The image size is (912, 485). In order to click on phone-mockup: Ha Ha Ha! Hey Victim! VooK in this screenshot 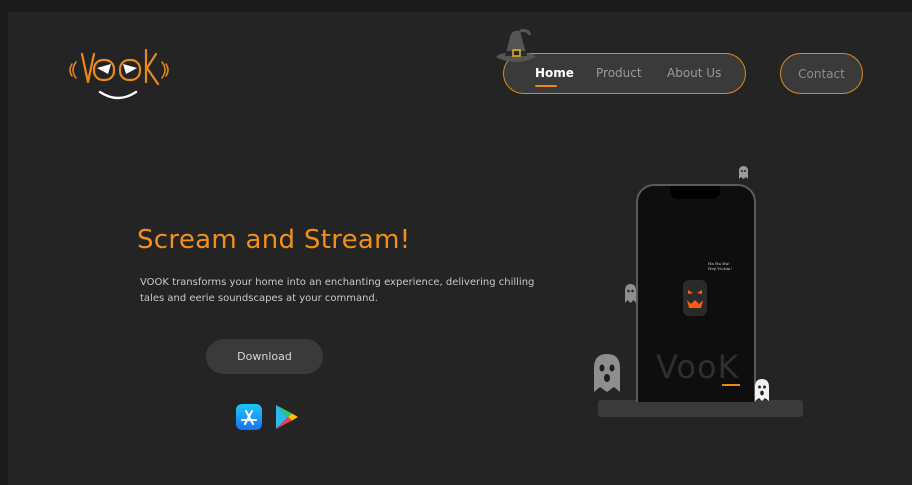, I will do `click(696, 293)`.